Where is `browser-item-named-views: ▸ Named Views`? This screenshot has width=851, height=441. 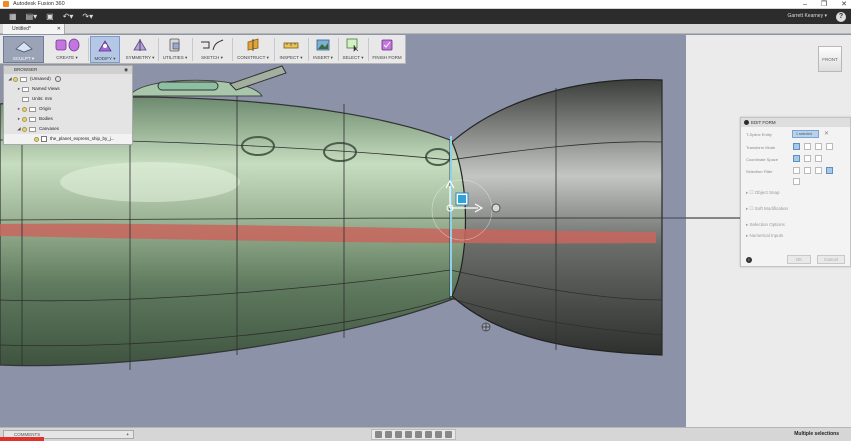
browser-item-named-views: ▸ Named Views is located at coordinates (68, 89).